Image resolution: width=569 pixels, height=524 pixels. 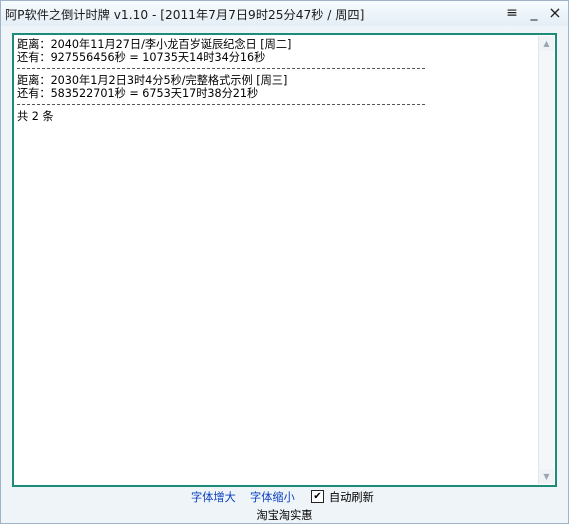 What do you see at coordinates (141, 57) in the screenshot?
I see `entry-remaining: 还有：927556456秒 = 10735天14时34分16秒` at bounding box center [141, 57].